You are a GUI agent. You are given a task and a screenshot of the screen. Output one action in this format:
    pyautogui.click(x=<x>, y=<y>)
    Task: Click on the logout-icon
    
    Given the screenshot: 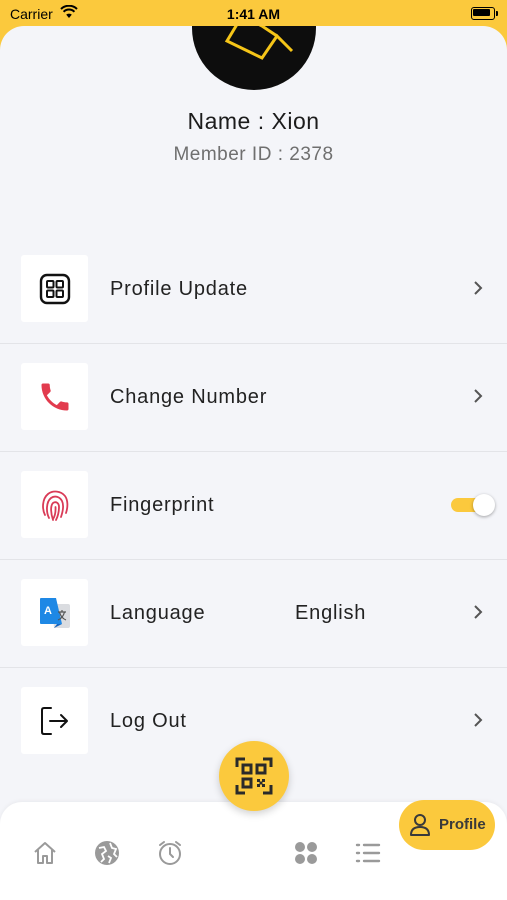 What is the action you would take?
    pyautogui.click(x=54, y=720)
    